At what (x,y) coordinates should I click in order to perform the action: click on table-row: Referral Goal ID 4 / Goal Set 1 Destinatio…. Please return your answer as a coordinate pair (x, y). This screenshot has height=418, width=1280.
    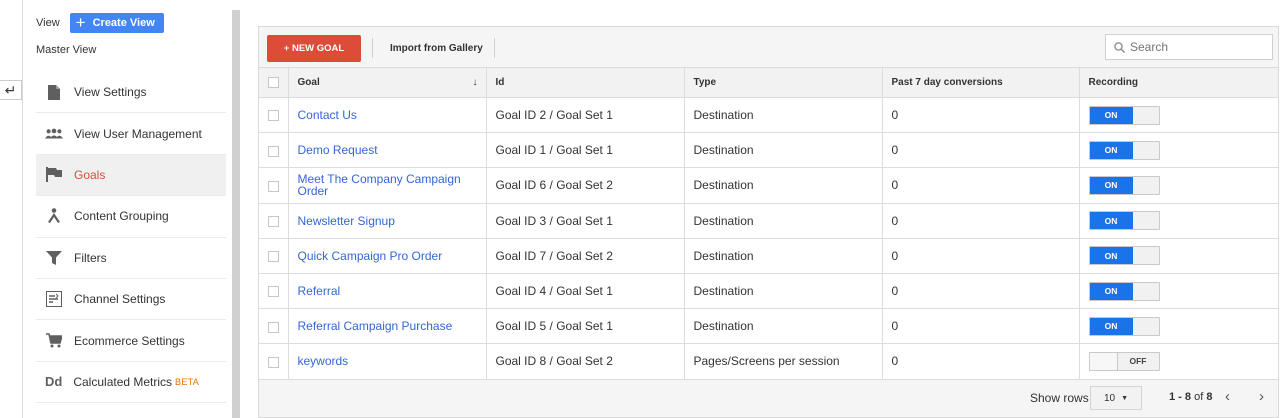
    Looking at the image, I should click on (768, 291).